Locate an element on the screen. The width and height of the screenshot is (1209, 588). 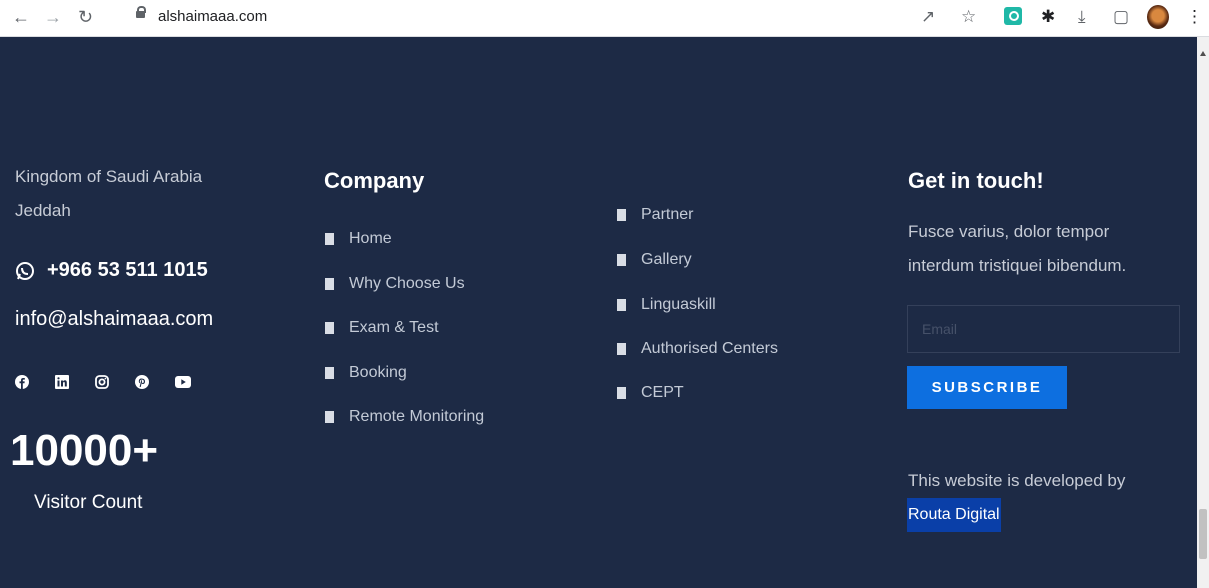
address-country: Kingdom of Saudi Arabia is located at coordinates (109, 176).